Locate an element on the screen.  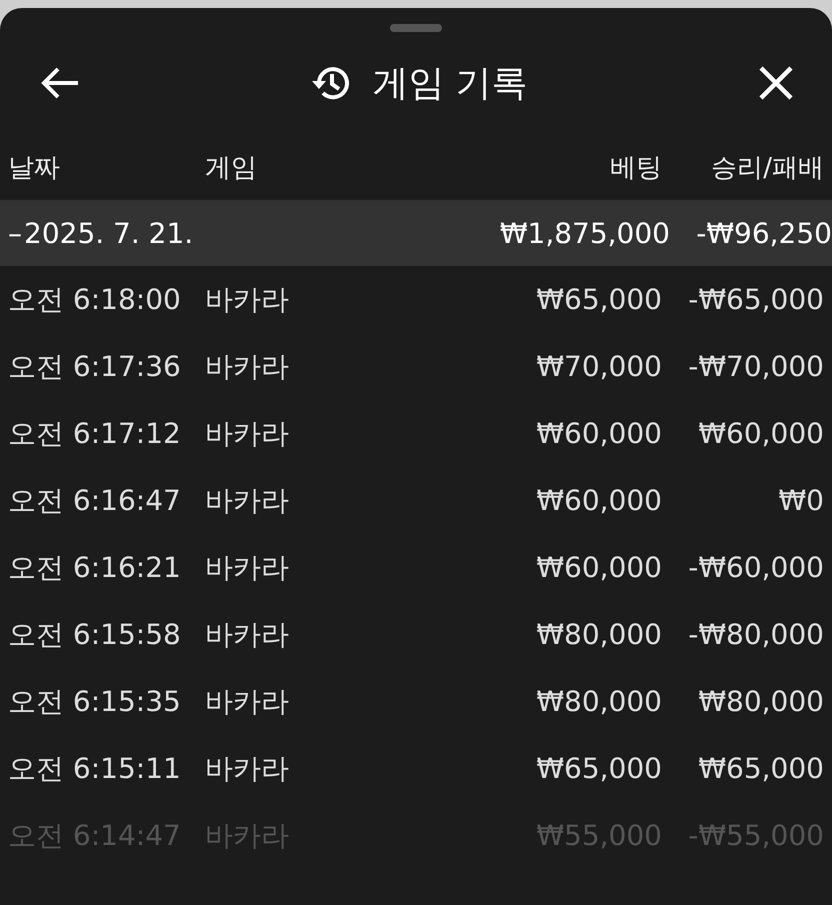
table-cell-text: -₩70,000 is located at coordinates (756, 366).